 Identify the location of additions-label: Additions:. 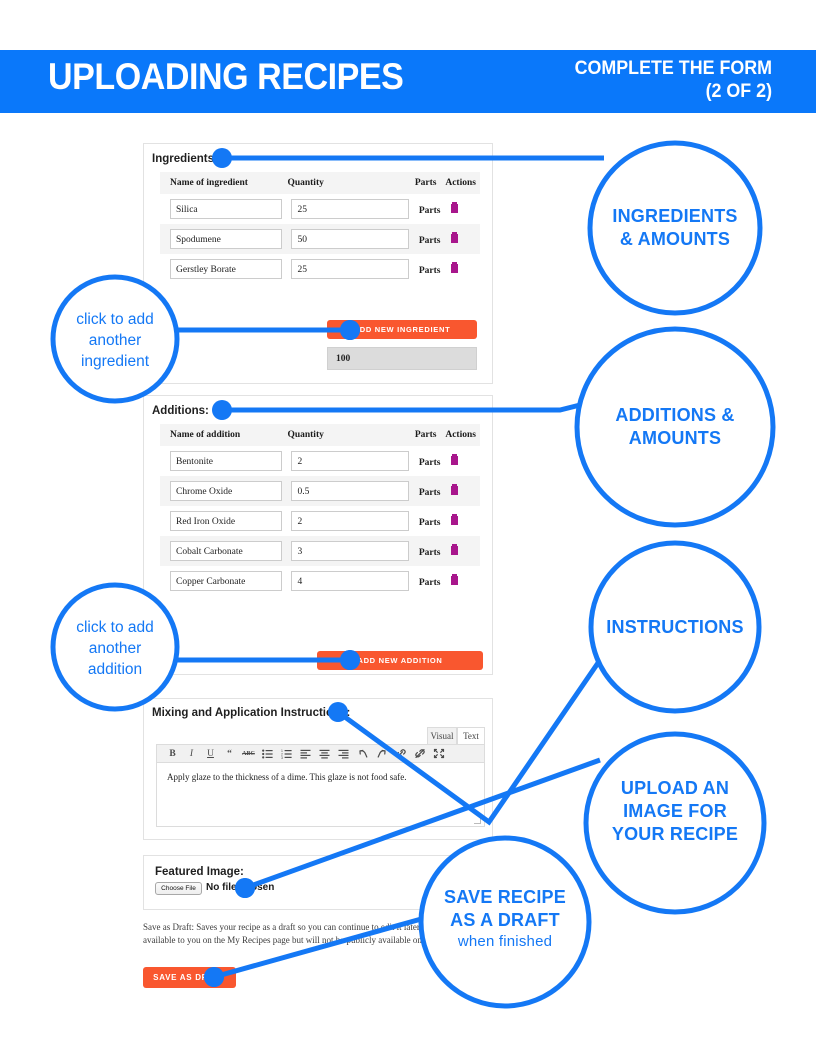
(180, 411).